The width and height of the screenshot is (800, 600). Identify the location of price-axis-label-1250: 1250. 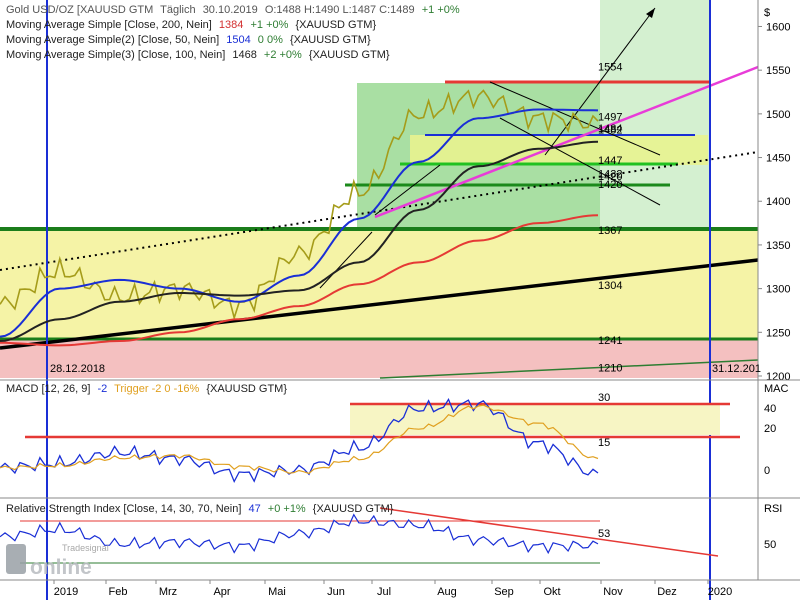
(778, 333).